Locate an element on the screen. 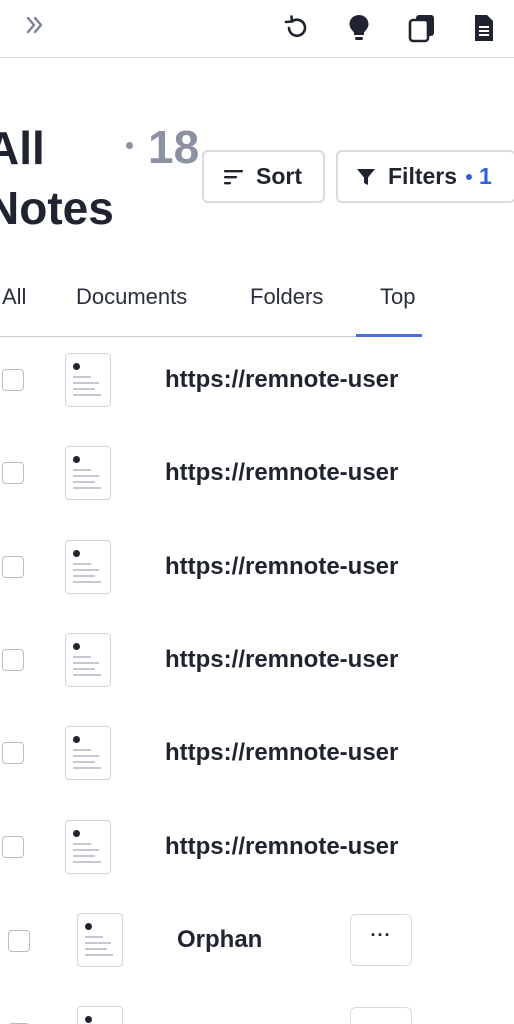 The width and height of the screenshot is (514, 1024). notes-count: 18 is located at coordinates (174, 147).